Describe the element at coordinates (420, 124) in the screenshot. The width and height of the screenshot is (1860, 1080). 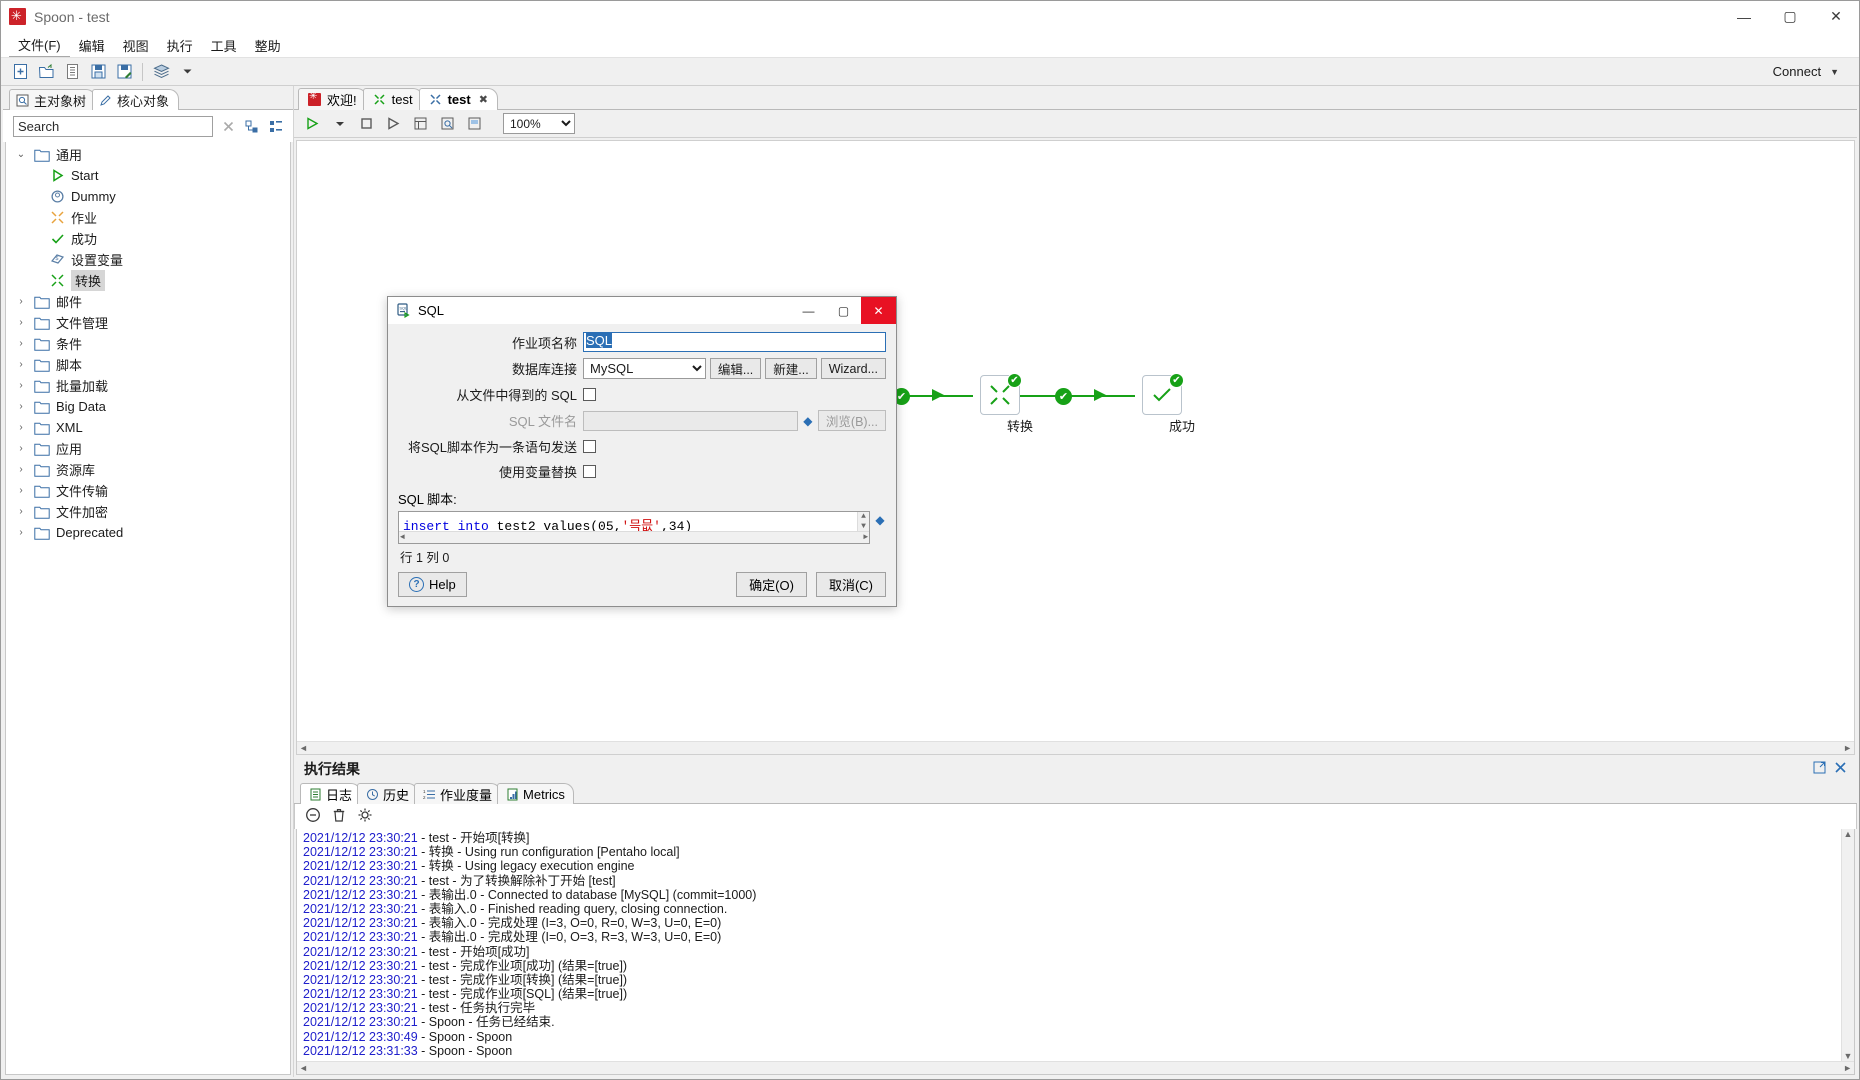
I see `preview-icon` at that location.